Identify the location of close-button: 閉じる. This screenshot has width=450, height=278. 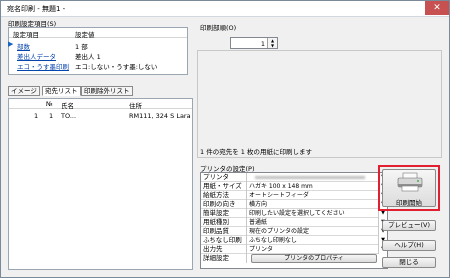
(409, 262).